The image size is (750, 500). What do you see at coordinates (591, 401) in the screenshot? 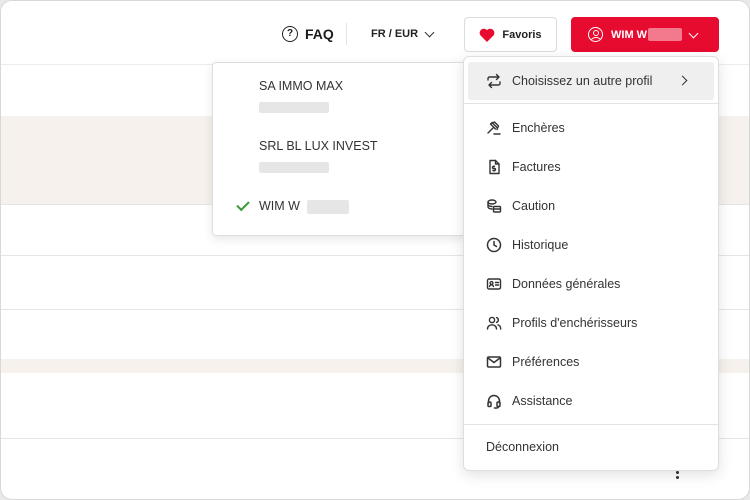
I see `menu-item-assistance: Assistance` at bounding box center [591, 401].